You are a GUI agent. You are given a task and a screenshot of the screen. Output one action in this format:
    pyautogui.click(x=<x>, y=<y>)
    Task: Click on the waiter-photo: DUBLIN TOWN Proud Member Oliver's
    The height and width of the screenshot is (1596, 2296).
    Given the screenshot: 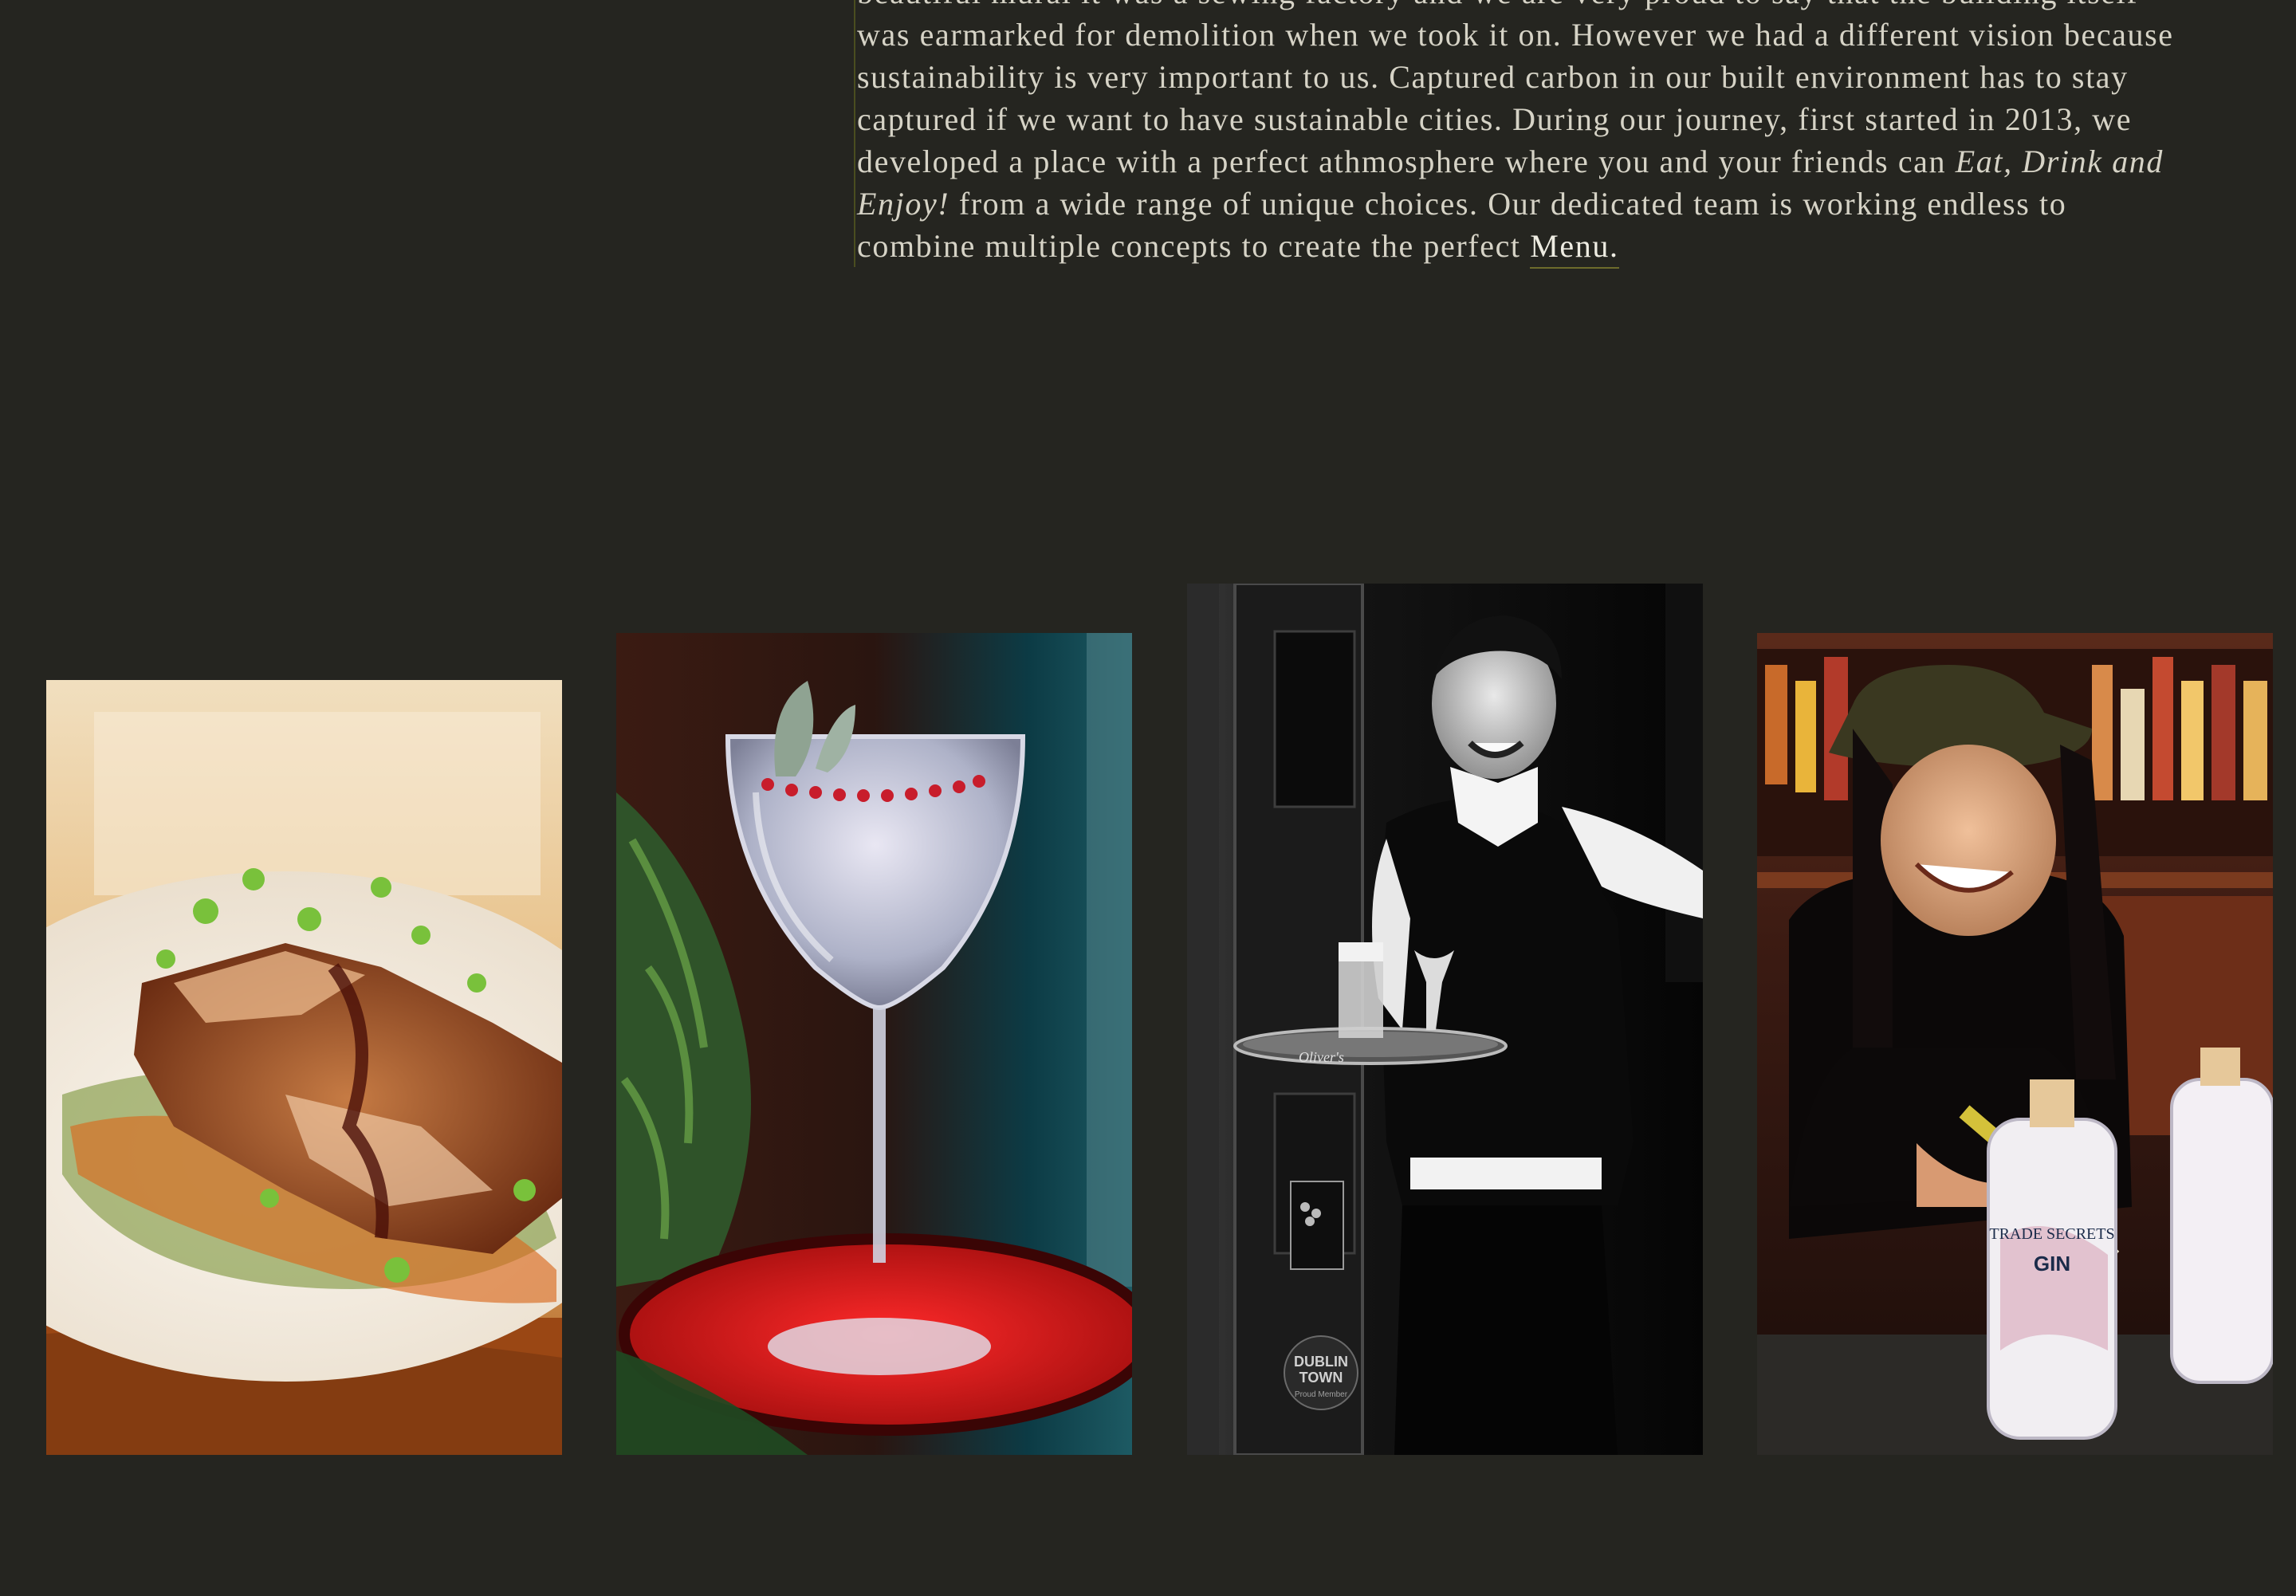 What is the action you would take?
    pyautogui.click(x=1445, y=1019)
    